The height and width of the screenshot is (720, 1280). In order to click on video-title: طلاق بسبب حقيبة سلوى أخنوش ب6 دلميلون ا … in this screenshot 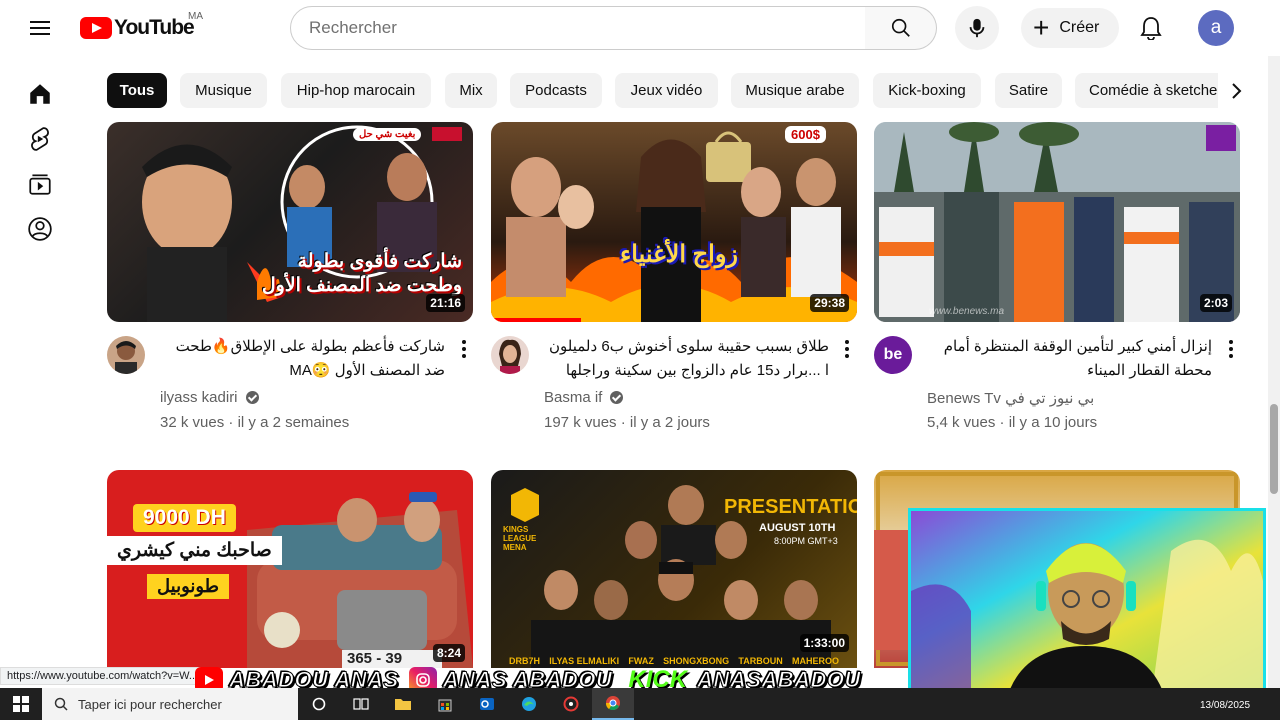, I will do `click(686, 359)`.